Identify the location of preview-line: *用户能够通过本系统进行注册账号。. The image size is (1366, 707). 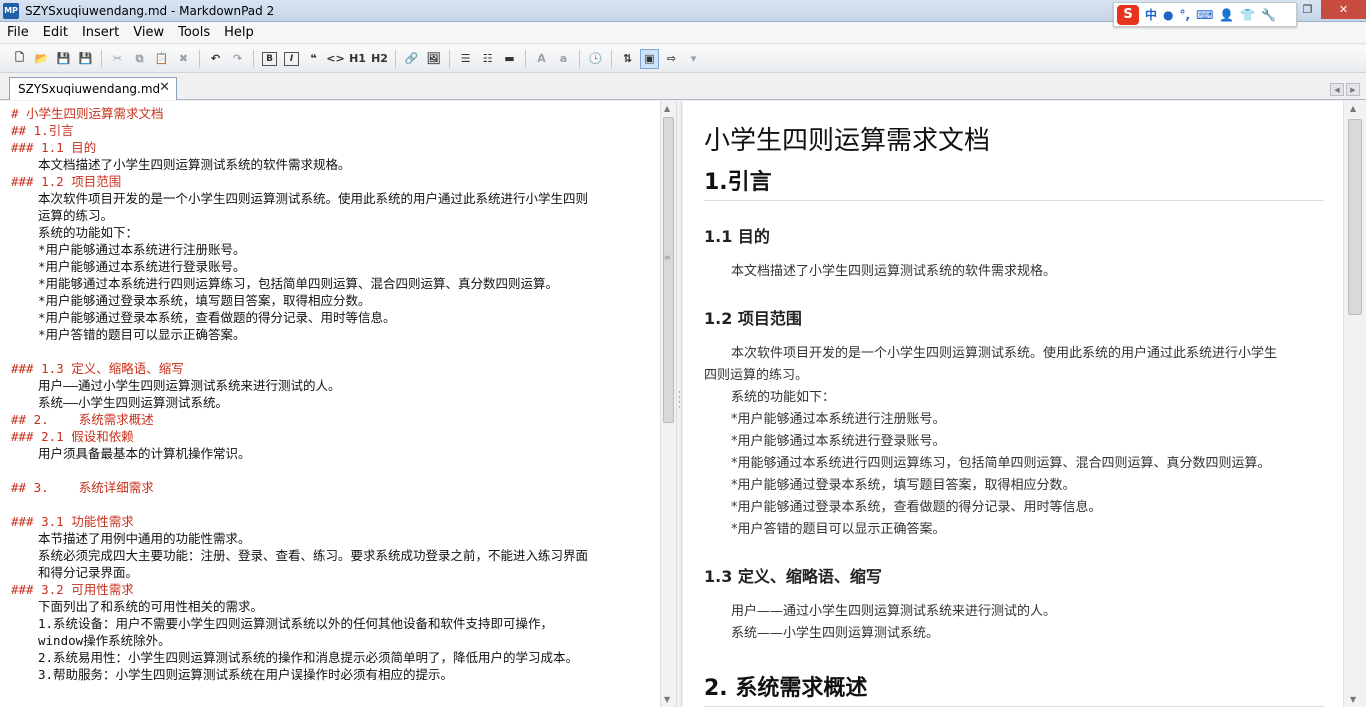
(838, 419).